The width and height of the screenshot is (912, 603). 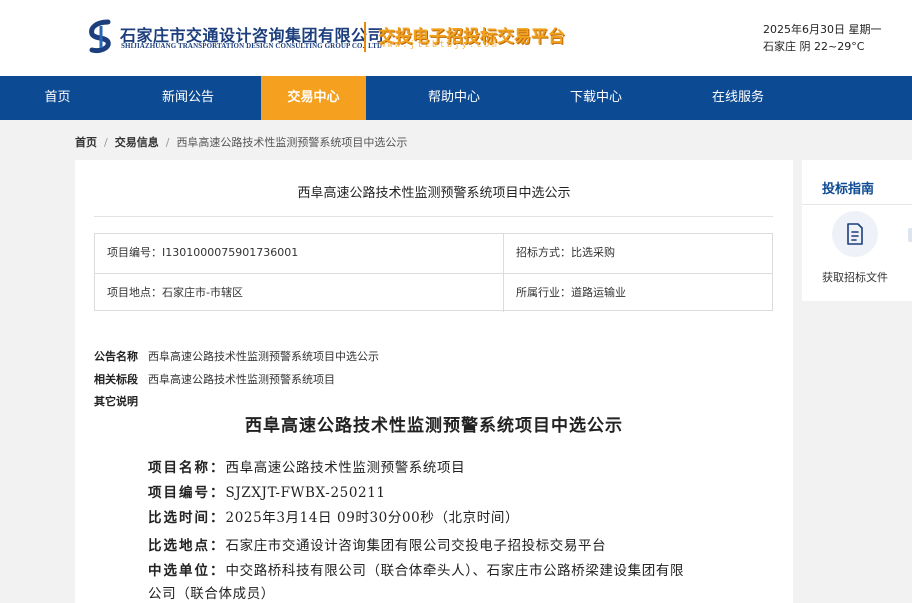 I want to click on doc-value: 2025年3月14日 09时30分00秒（北京时间）, so click(x=372, y=518).